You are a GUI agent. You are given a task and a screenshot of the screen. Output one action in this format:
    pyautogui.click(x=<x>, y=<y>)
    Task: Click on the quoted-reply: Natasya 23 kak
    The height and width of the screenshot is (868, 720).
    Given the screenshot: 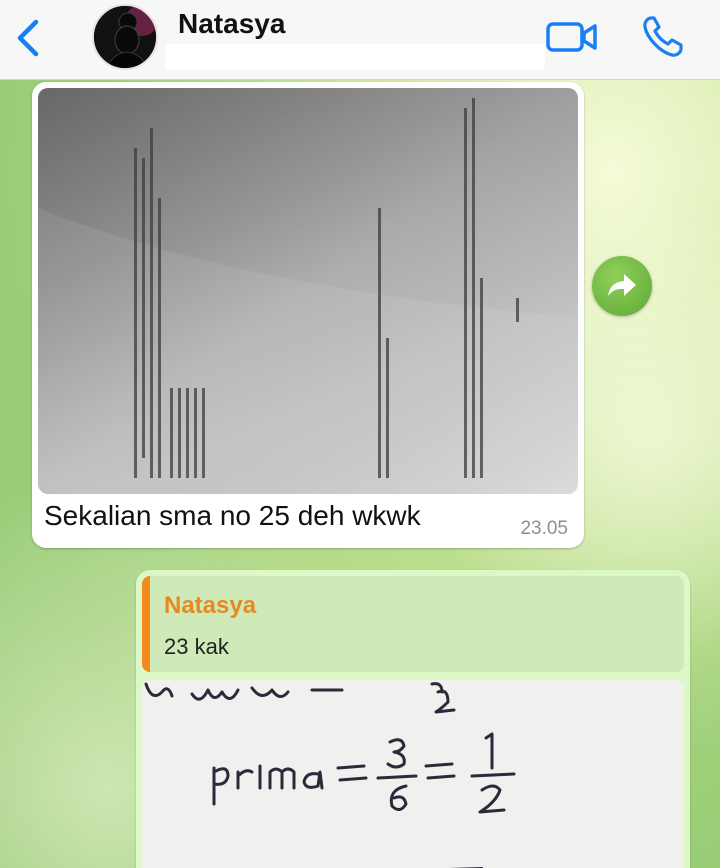 What is the action you would take?
    pyautogui.click(x=413, y=624)
    